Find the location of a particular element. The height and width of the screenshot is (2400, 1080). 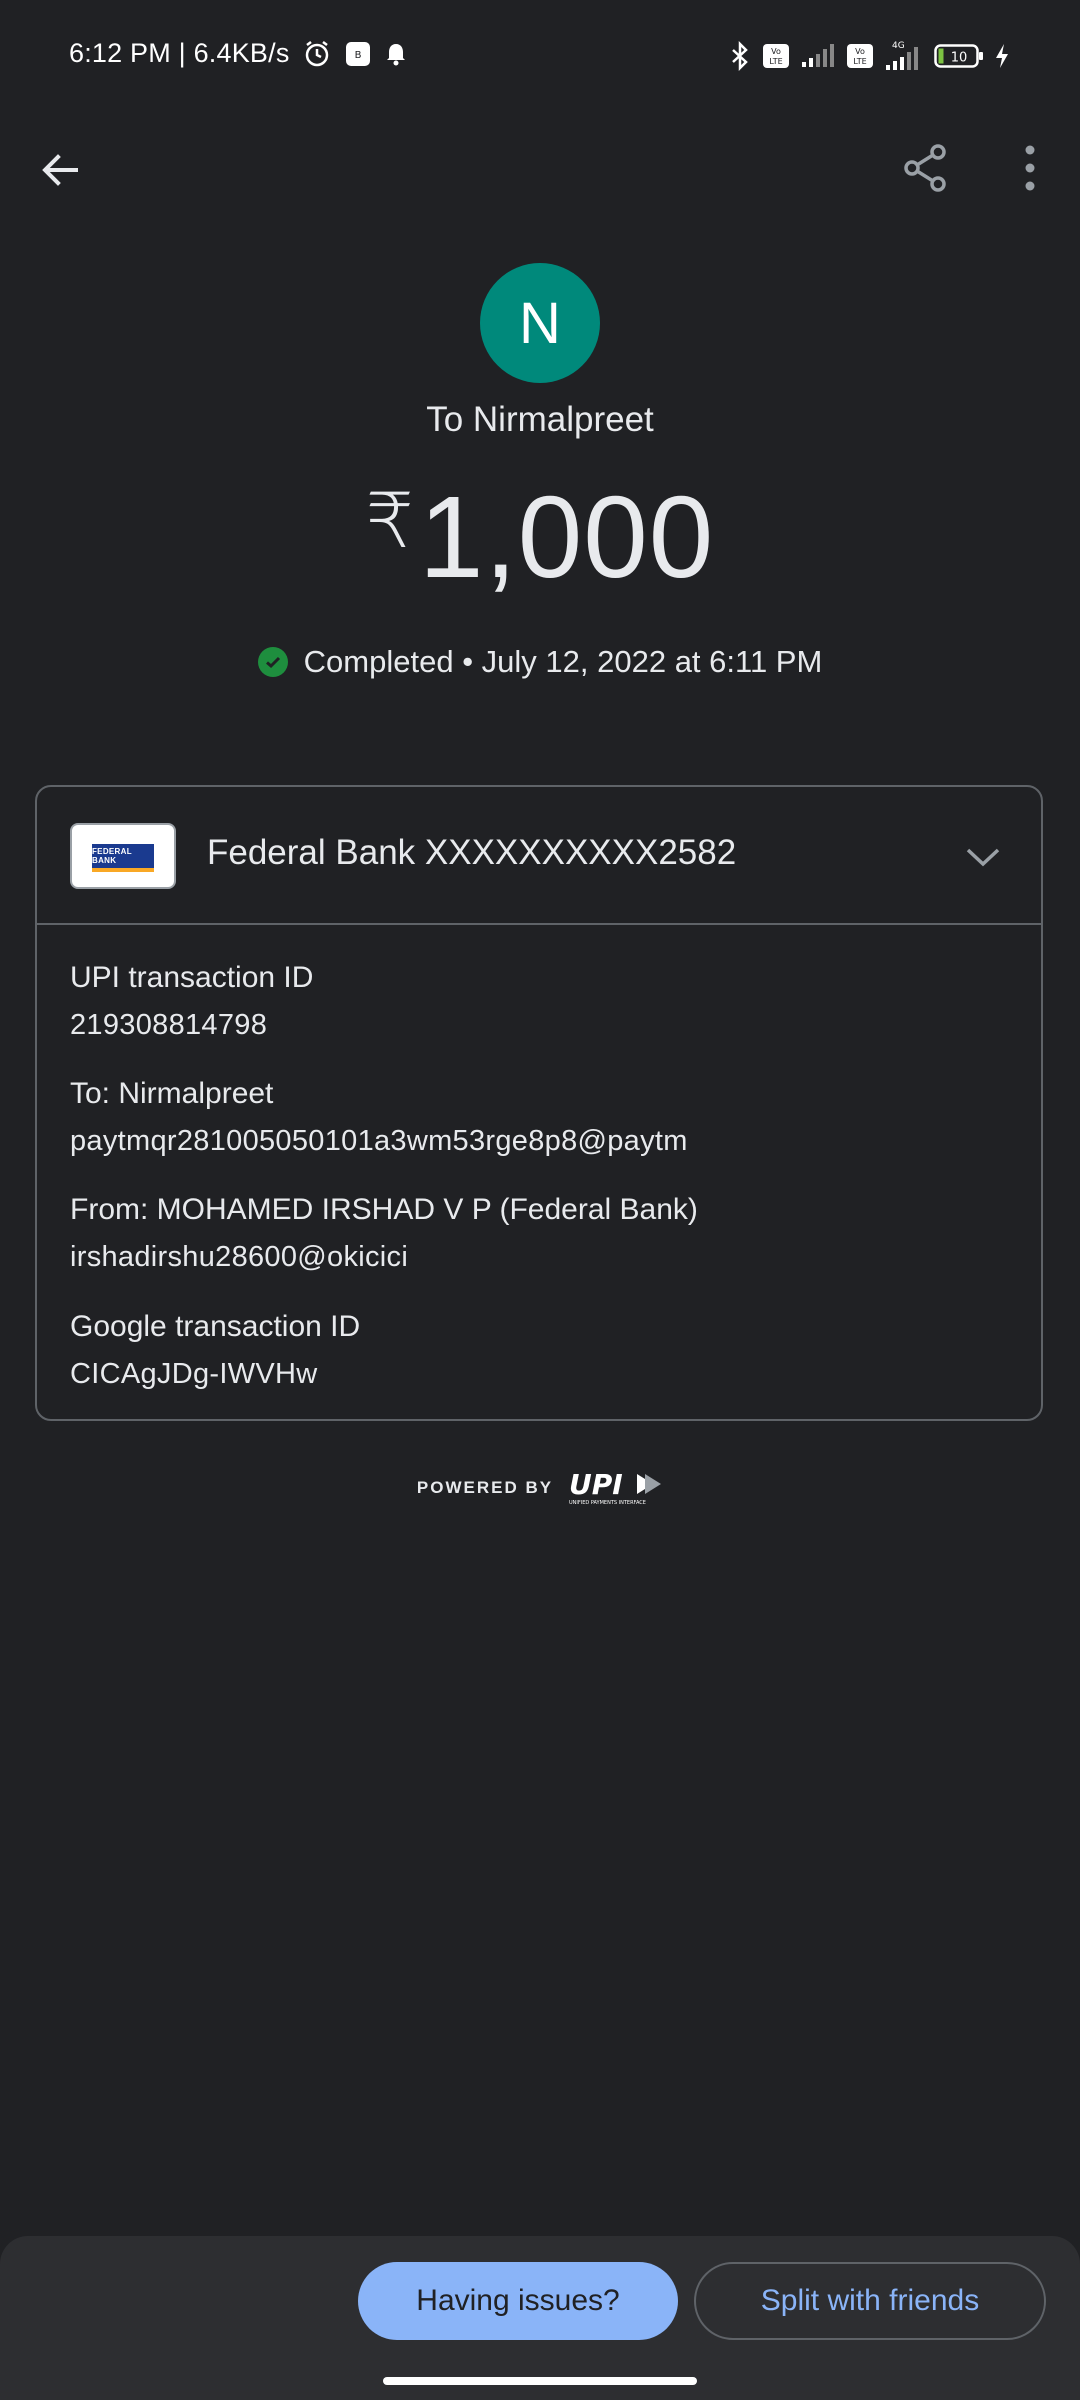

share-icon is located at coordinates (925, 168).